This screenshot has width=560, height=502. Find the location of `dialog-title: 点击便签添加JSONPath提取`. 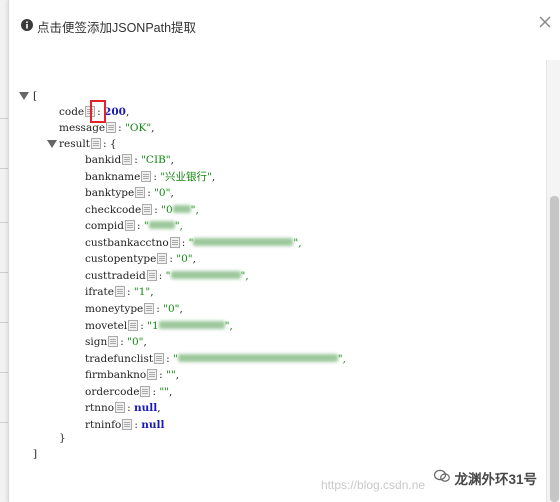

dialog-title: 点击便签添加JSONPath提取 is located at coordinates (117, 28).